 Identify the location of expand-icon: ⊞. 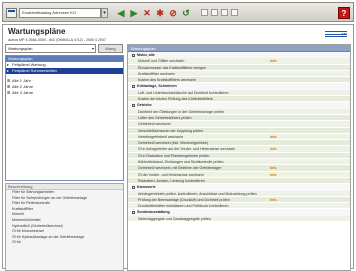
(8, 93).